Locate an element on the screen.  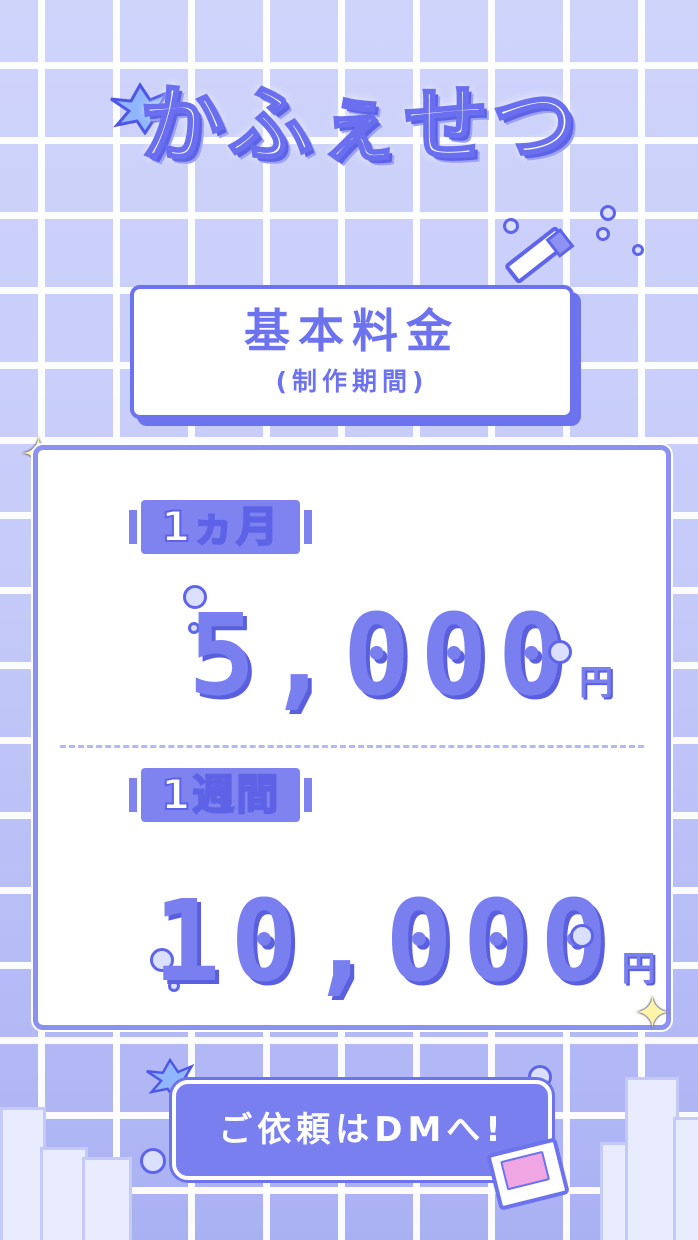
plan-price-week: 10,000 円 is located at coordinates (404, 955).